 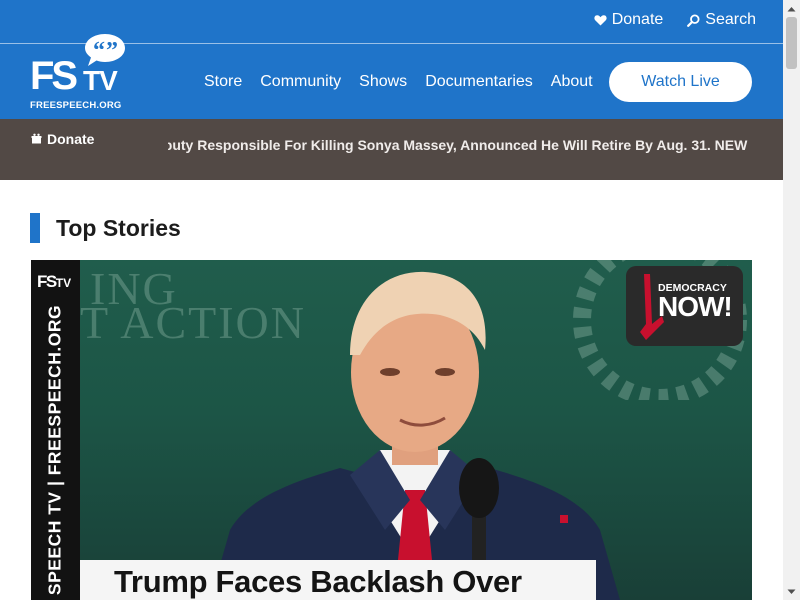 What do you see at coordinates (63, 283) in the screenshot?
I see `hero-side-logo-tv: TV` at bounding box center [63, 283].